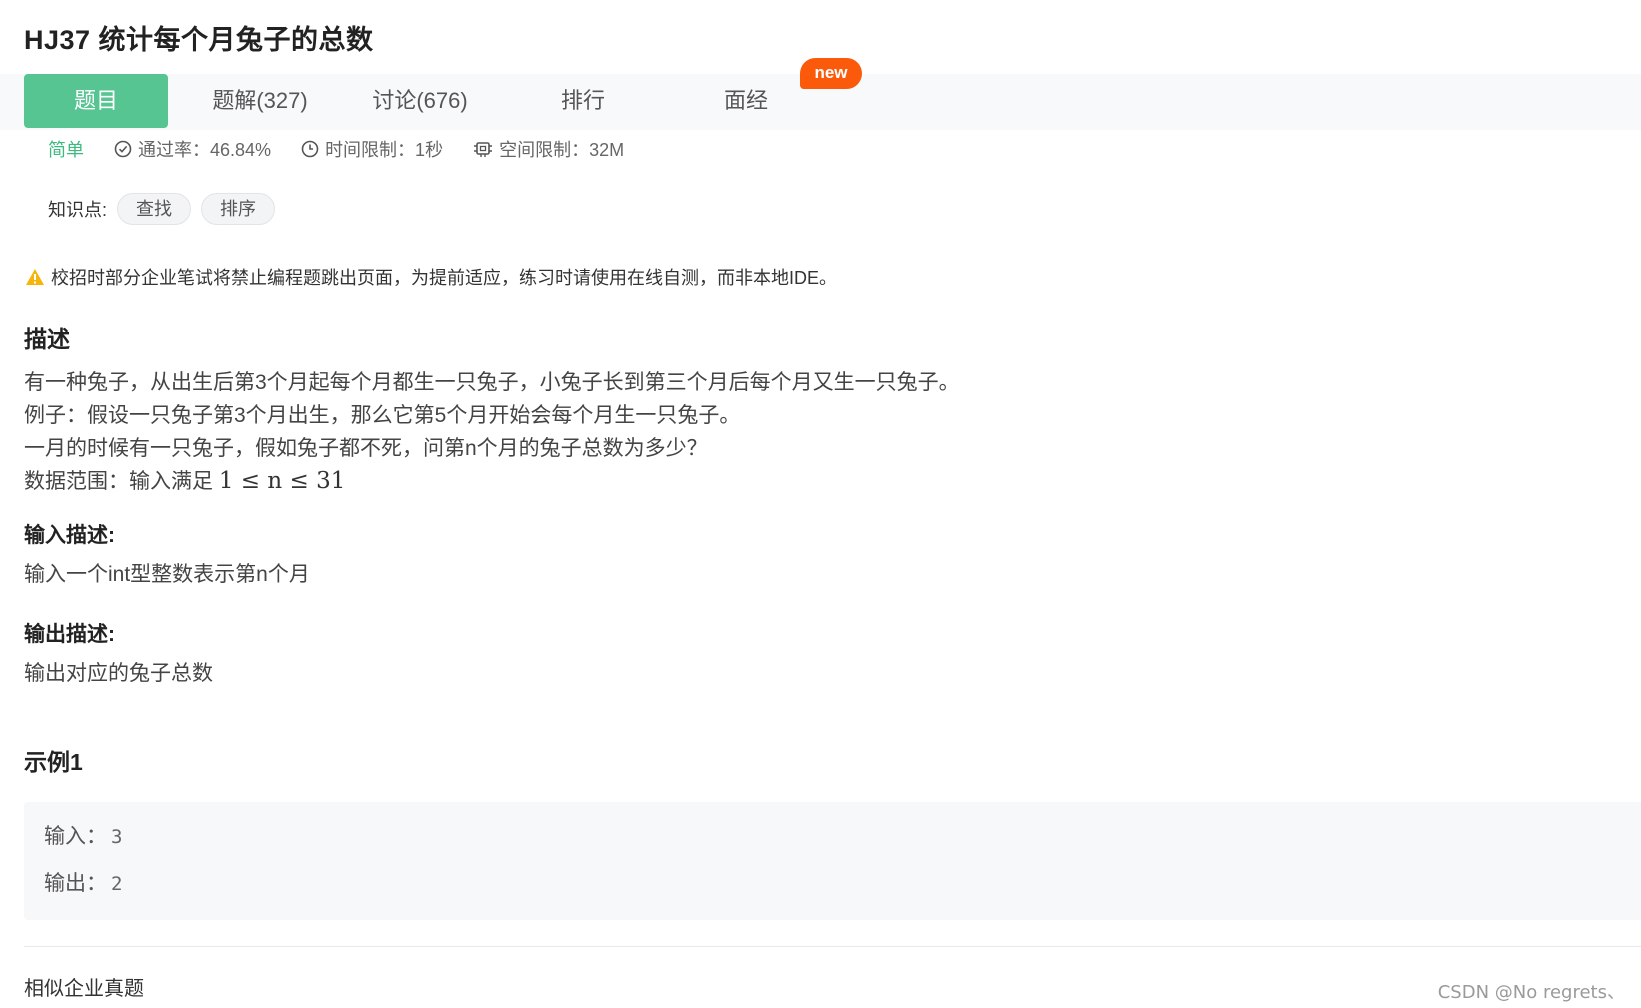 The width and height of the screenshot is (1641, 1008). What do you see at coordinates (832, 946) in the screenshot?
I see `section-divider` at bounding box center [832, 946].